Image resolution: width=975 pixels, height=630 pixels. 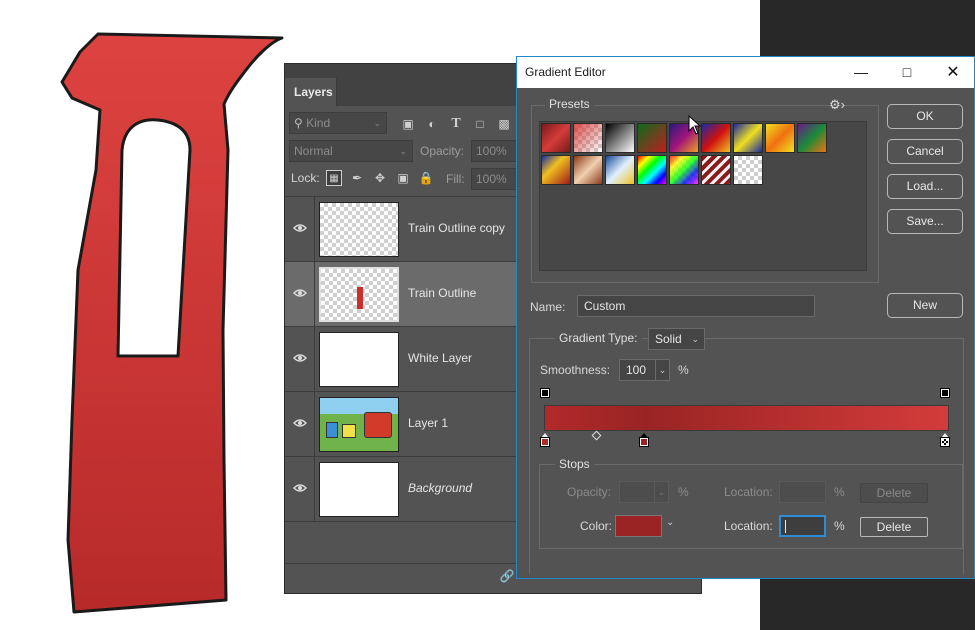 I want to click on filter-kind-label: Kind, so click(x=318, y=123).